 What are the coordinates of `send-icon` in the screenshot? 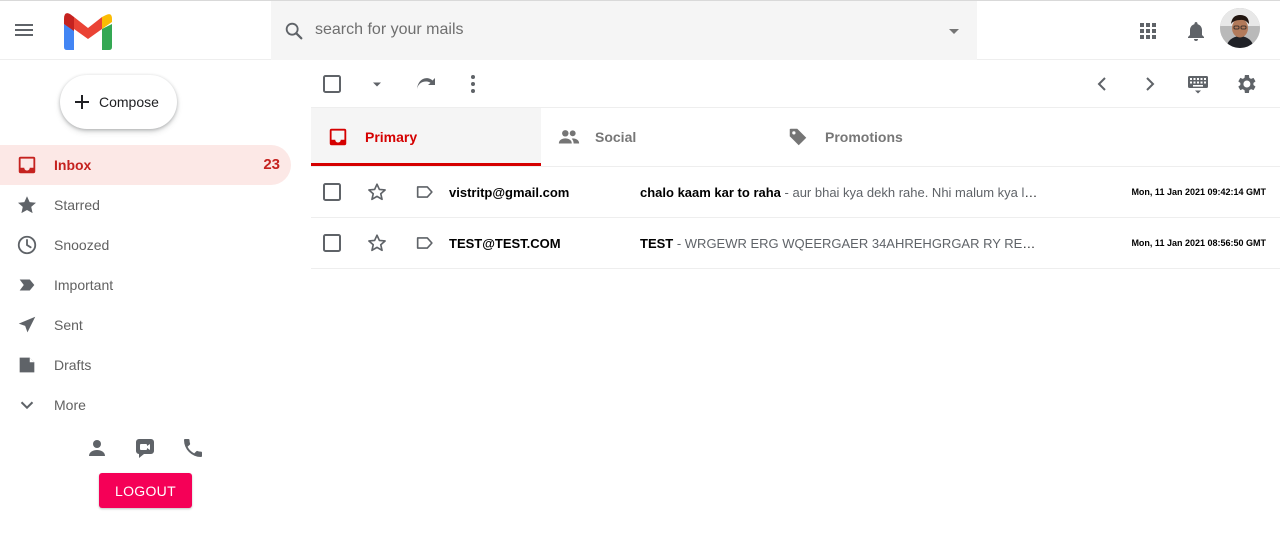 It's located at (27, 325).